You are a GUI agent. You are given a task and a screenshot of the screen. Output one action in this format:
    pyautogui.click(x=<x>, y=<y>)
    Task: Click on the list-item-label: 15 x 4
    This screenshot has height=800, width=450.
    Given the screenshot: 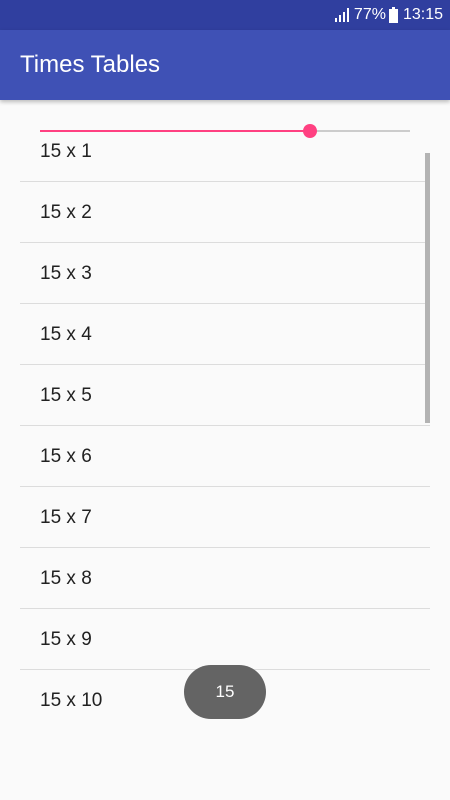 What is the action you would take?
    pyautogui.click(x=66, y=334)
    